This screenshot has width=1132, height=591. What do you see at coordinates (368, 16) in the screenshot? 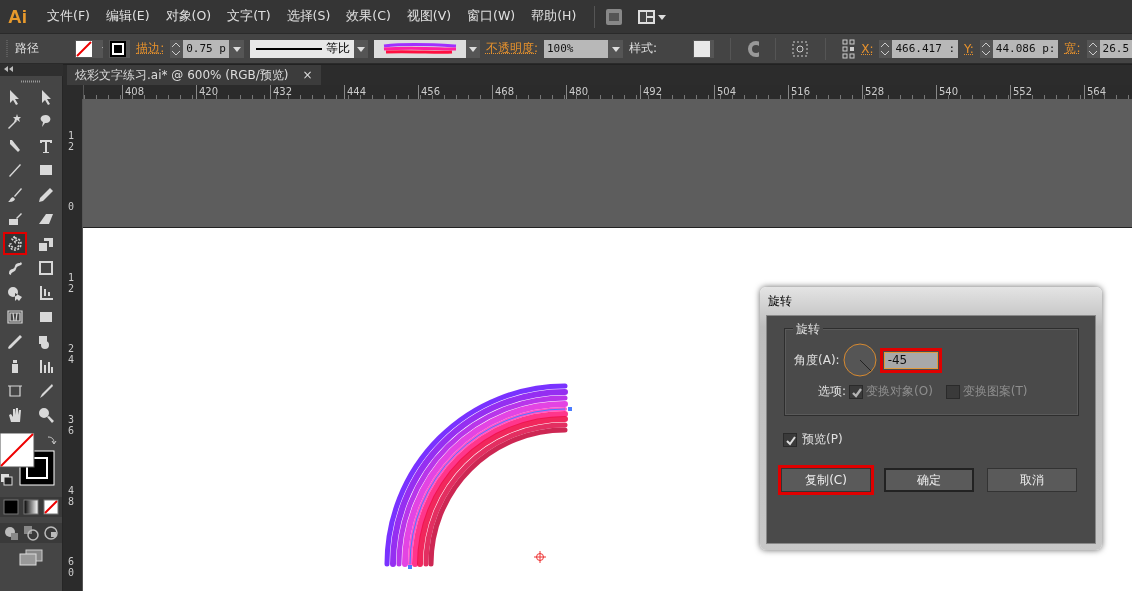
I see `menu-item: 效果(C)` at bounding box center [368, 16].